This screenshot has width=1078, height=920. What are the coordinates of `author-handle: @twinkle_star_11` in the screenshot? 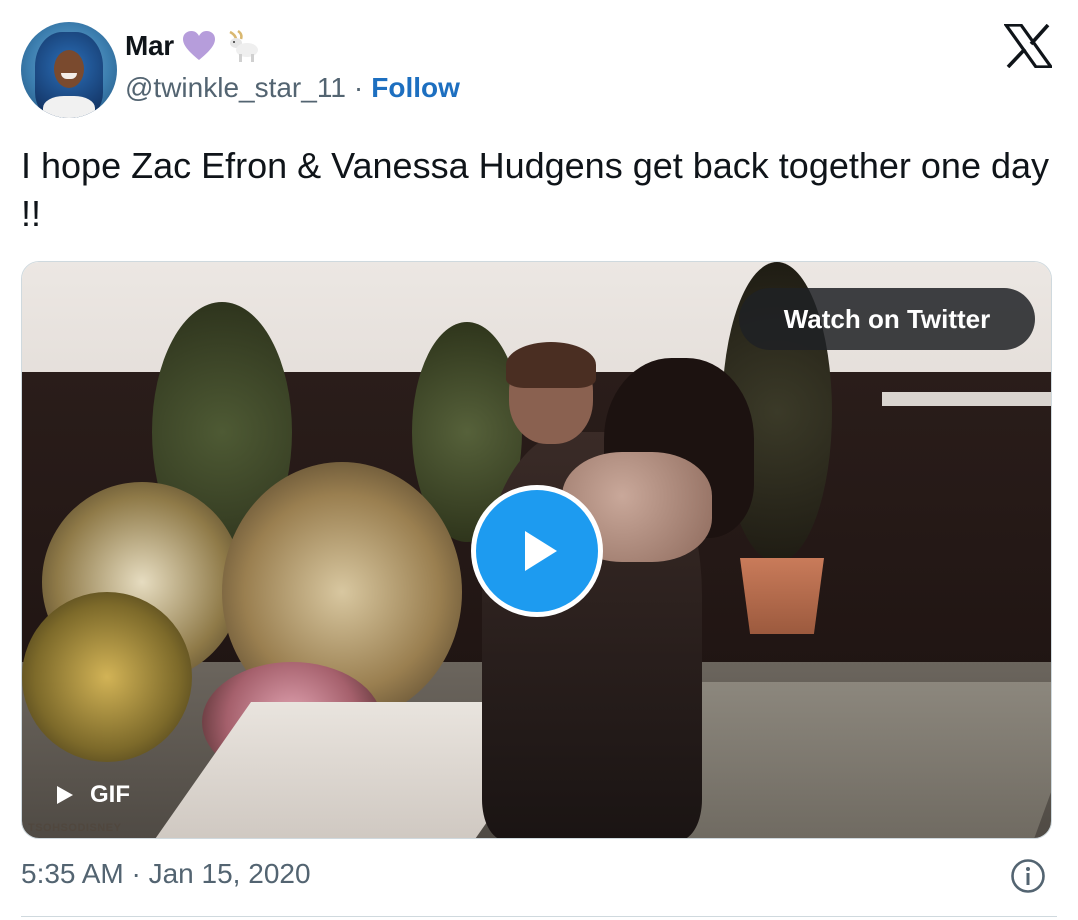 It's located at (235, 88).